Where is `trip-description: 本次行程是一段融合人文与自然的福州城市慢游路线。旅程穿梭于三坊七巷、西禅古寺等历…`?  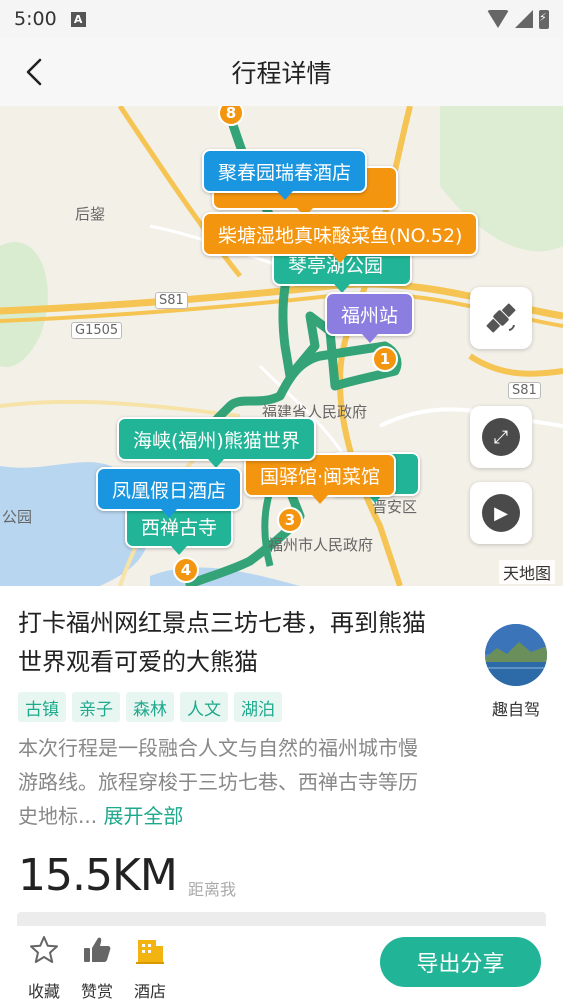
trip-description: 本次行程是一段融合人文与自然的福州城市慢游路线。旅程穿梭于三坊七巷、西禅古寺等历… is located at coordinates (223, 782).